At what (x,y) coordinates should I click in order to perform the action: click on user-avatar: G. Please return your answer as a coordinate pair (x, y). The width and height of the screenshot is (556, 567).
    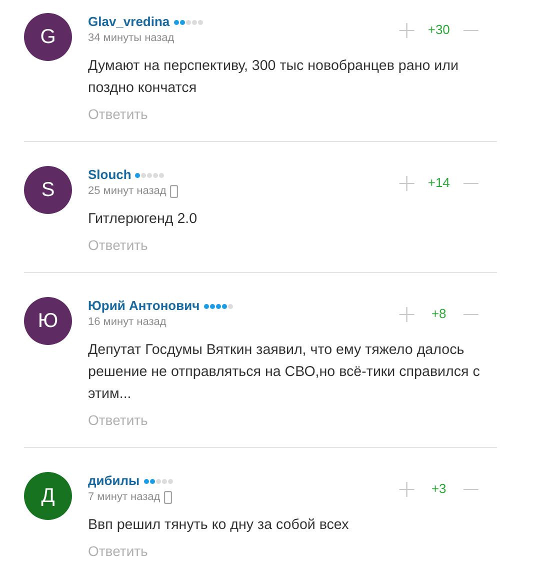
    Looking at the image, I should click on (48, 37).